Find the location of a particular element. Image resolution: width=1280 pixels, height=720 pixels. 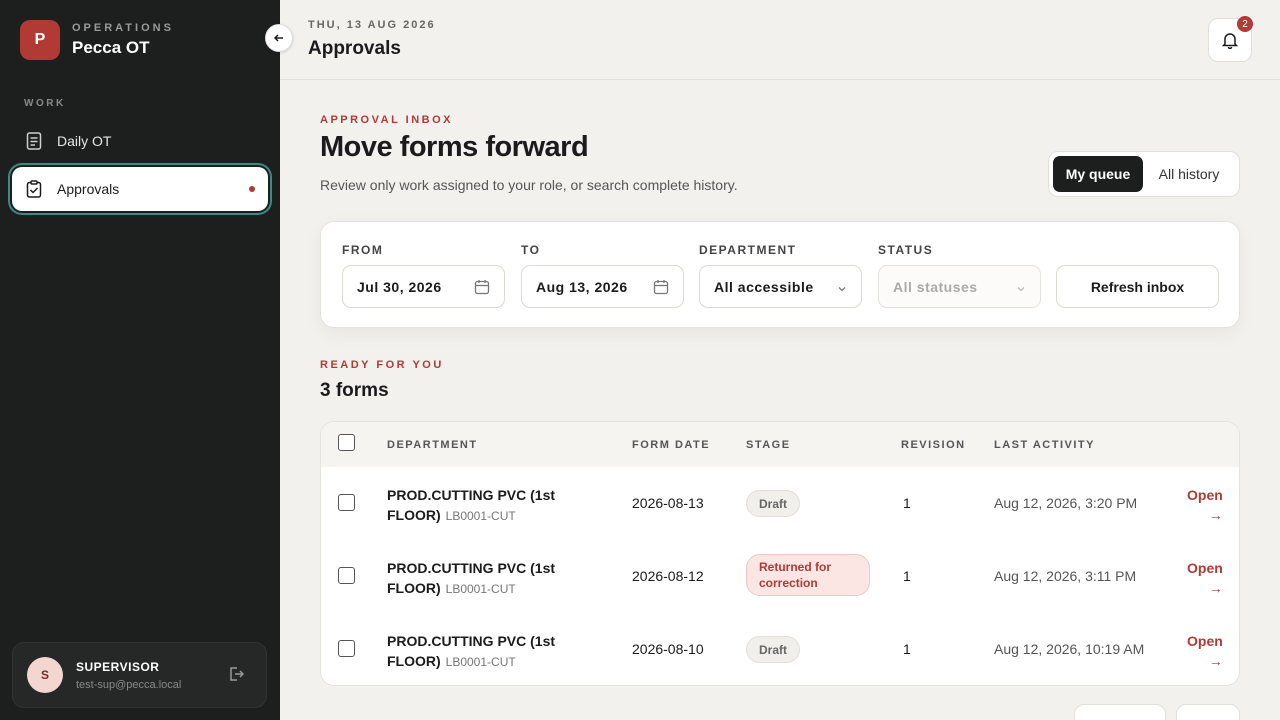

brand-eyebrow: OPERATIONS is located at coordinates (123, 28).